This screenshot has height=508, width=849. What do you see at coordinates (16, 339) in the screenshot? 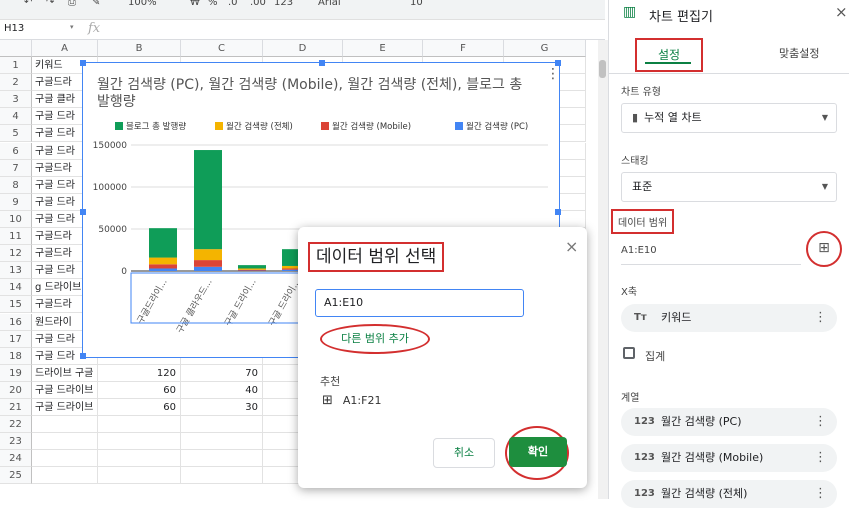
I see `row-header: 17` at bounding box center [16, 339].